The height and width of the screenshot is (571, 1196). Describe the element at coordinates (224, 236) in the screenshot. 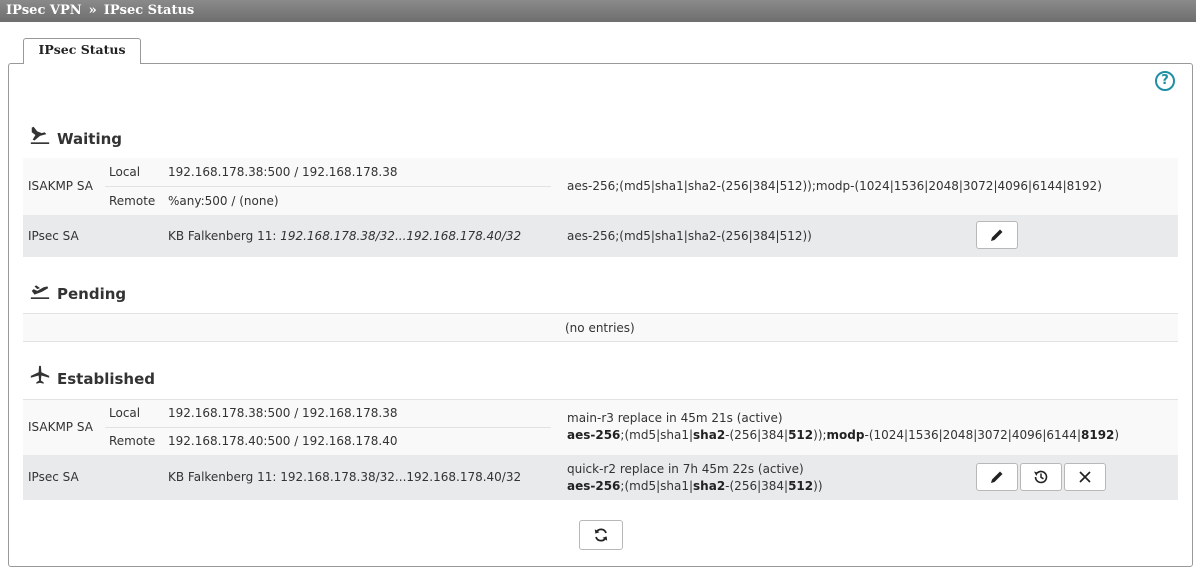

I see `connection-name: KB Falkenberg 11:` at that location.